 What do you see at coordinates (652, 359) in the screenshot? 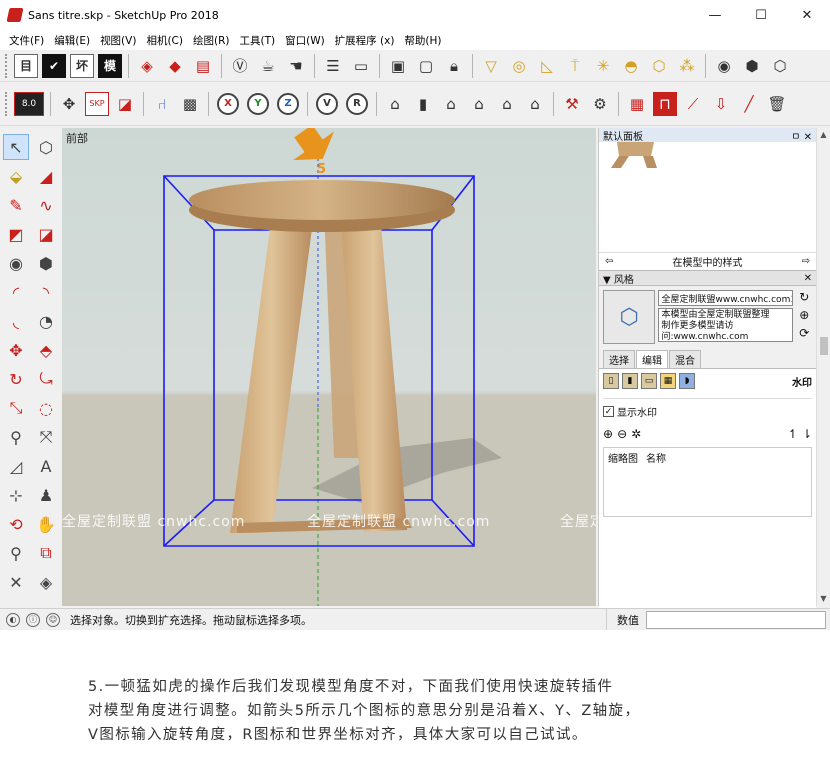
I see `tab-edit: 编辑` at bounding box center [652, 359].